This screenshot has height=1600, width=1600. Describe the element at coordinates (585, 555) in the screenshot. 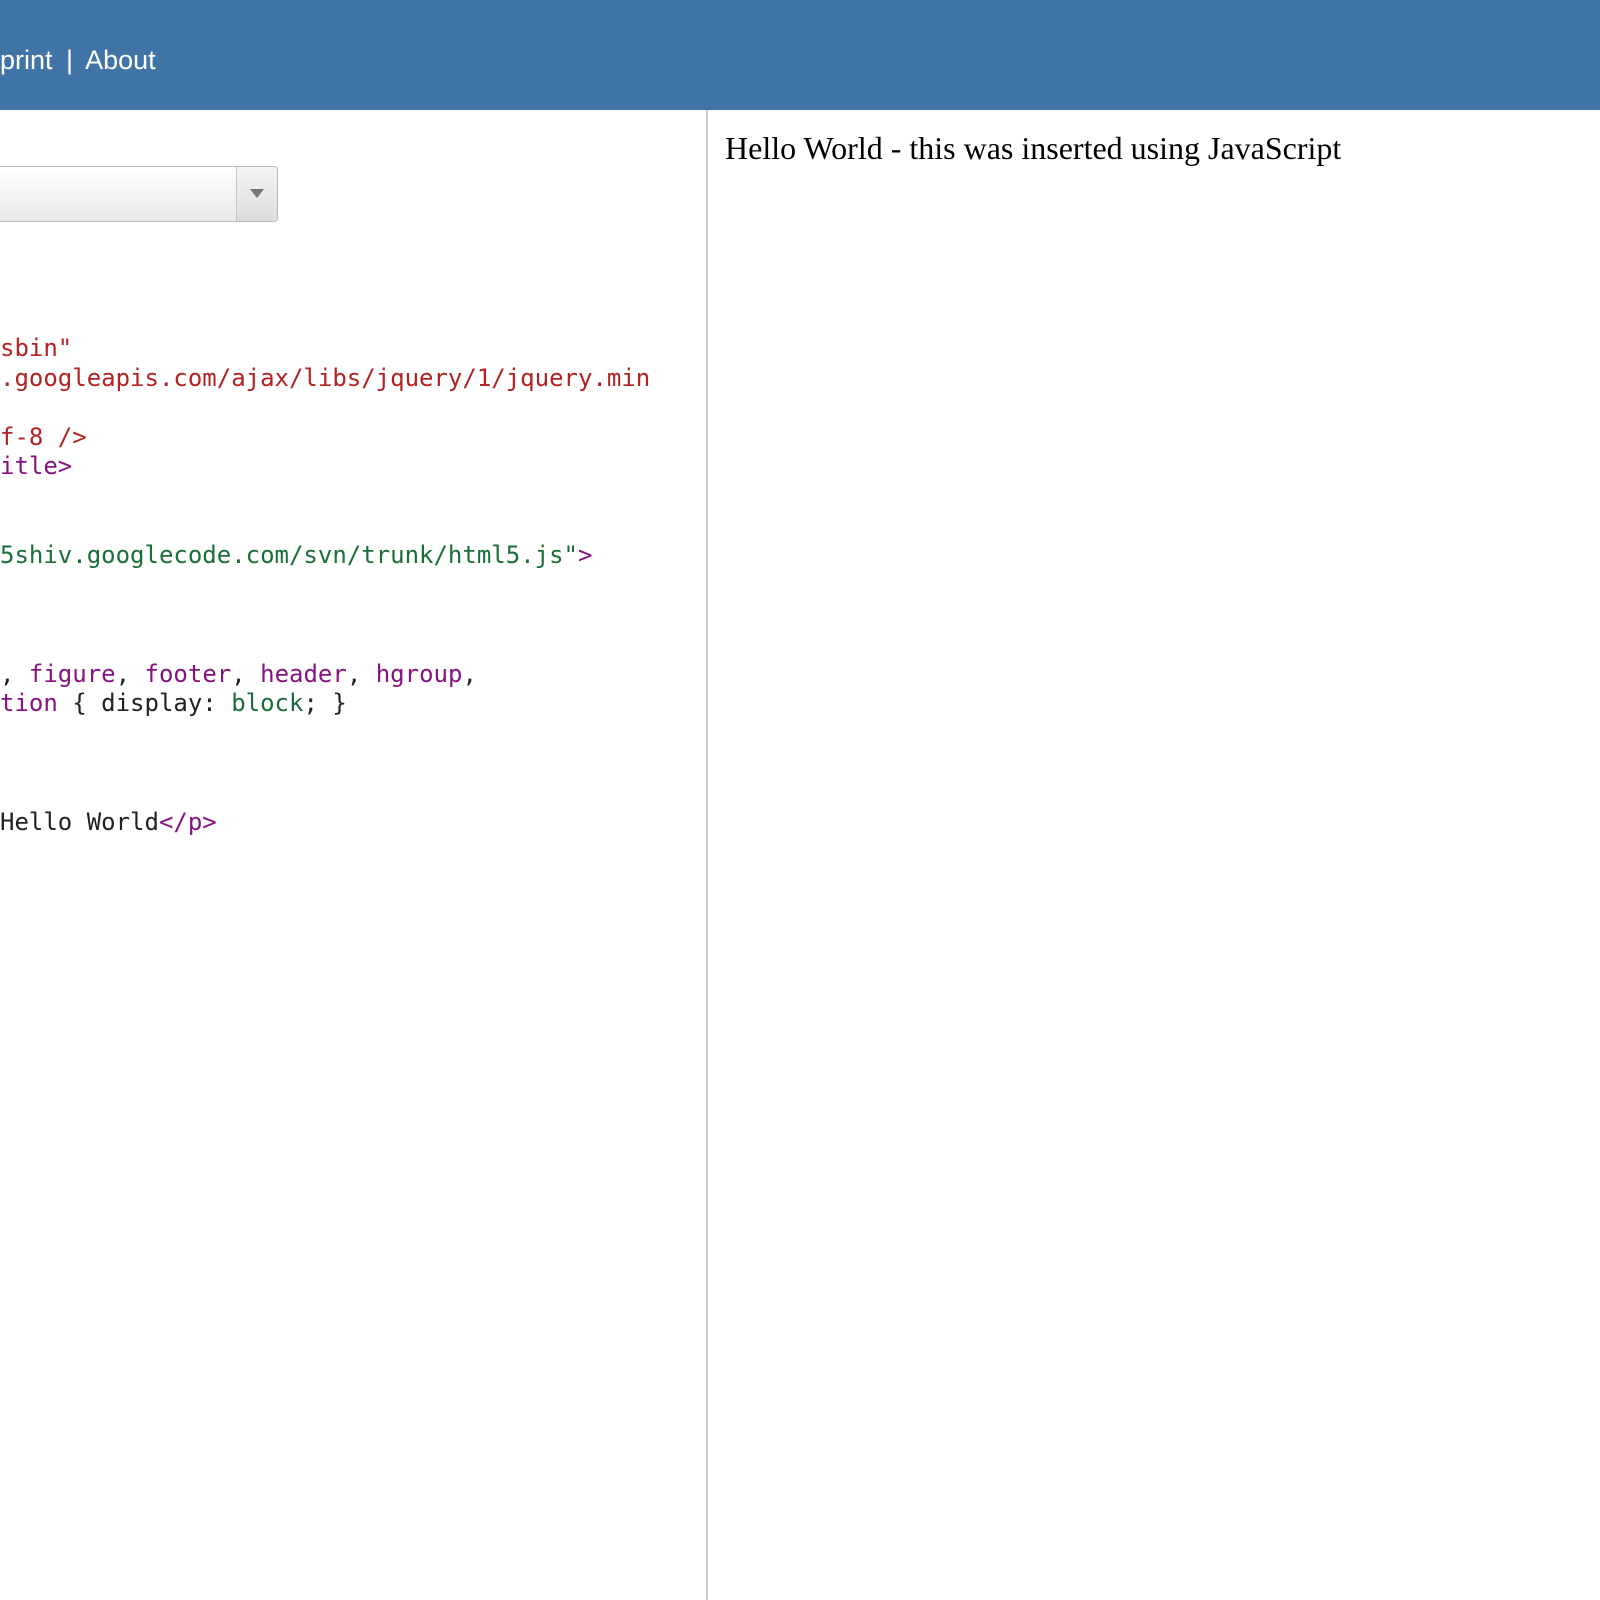

I see `code-token: >` at that location.